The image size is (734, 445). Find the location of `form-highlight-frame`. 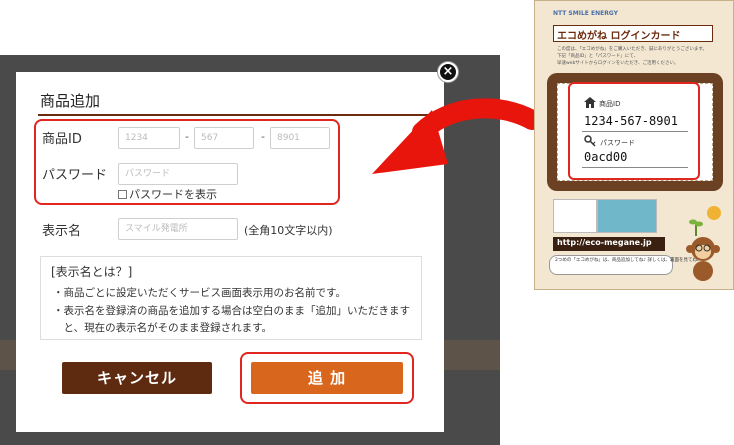

form-highlight-frame is located at coordinates (187, 162).